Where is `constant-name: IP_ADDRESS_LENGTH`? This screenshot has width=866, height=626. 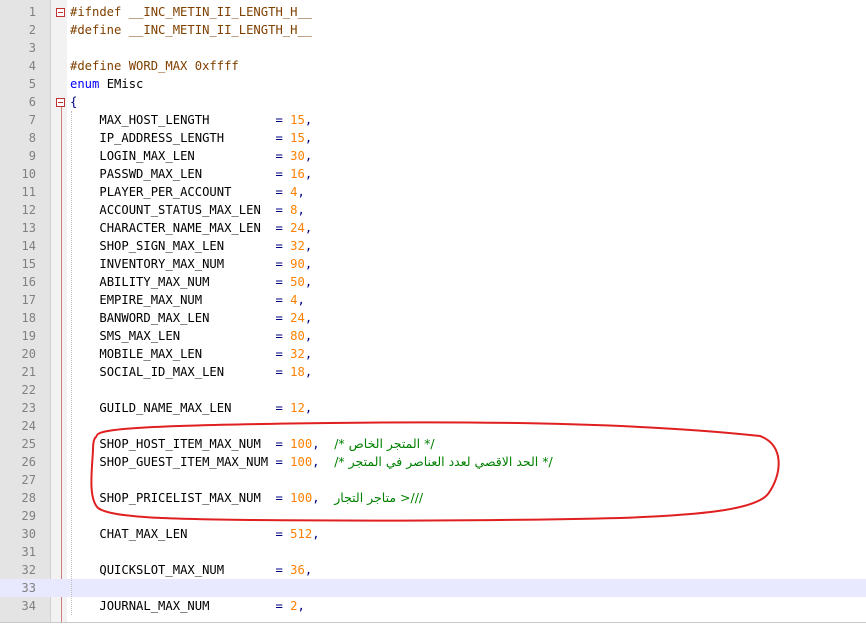
constant-name: IP_ADDRESS_LENGTH is located at coordinates (162, 138).